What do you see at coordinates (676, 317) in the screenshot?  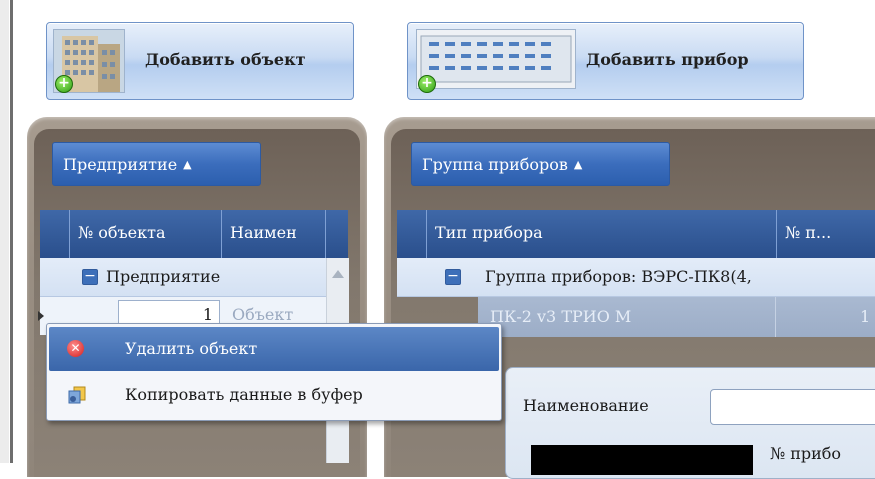 I see `device-row: ПК-2 v3 ТРИО М 1` at bounding box center [676, 317].